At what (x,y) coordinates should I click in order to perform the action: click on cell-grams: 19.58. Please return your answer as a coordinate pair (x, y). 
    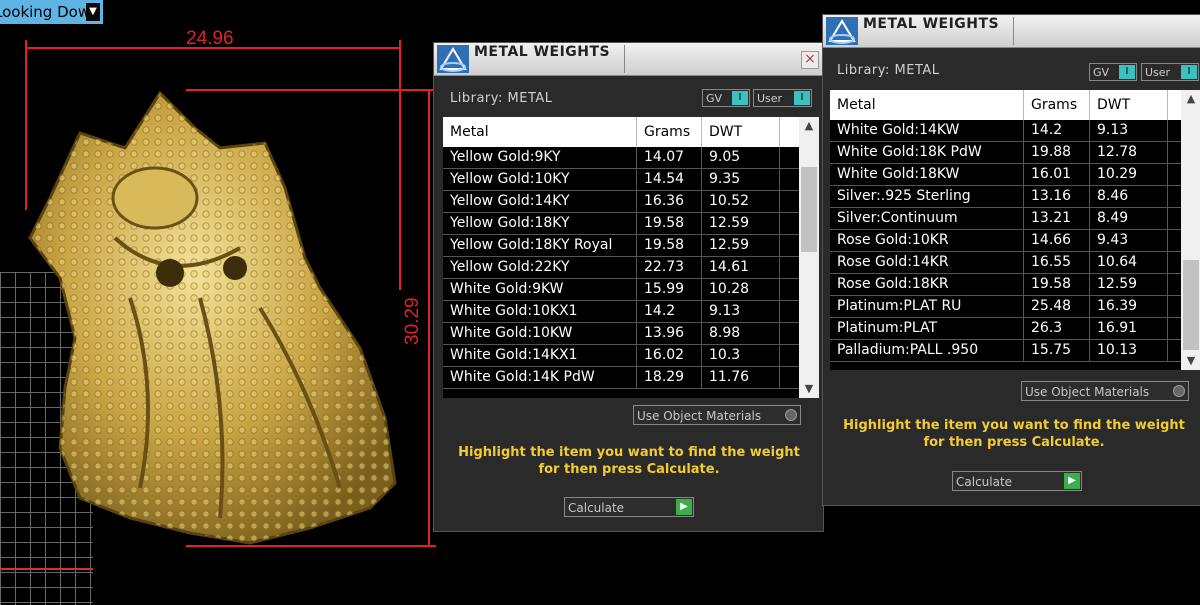
    Looking at the image, I should click on (1057, 284).